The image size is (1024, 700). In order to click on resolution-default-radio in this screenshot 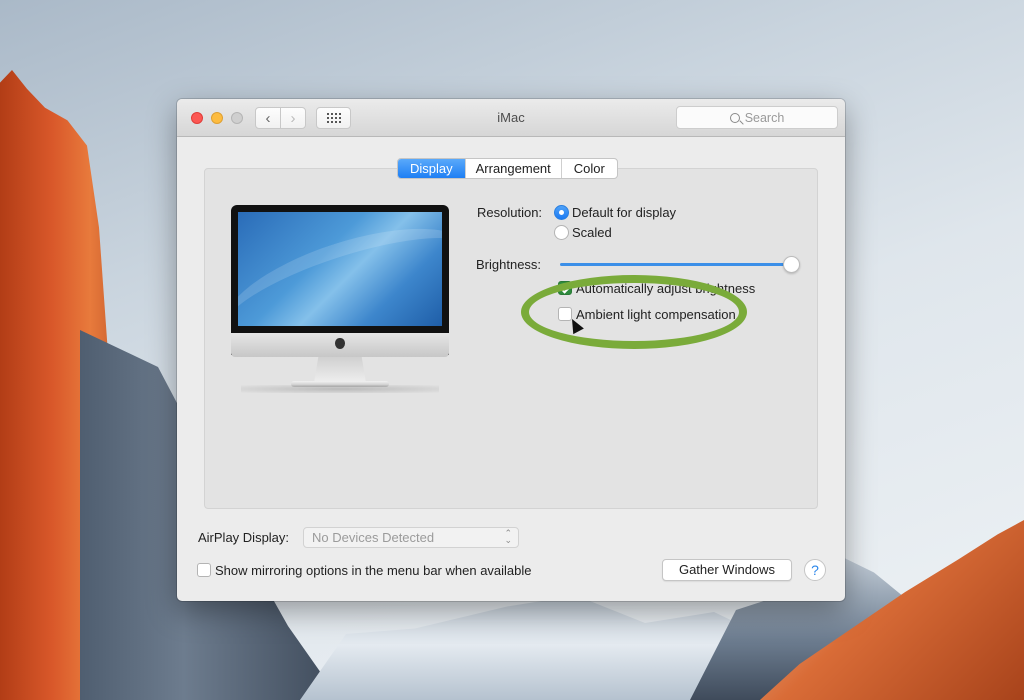, I will do `click(561, 212)`.